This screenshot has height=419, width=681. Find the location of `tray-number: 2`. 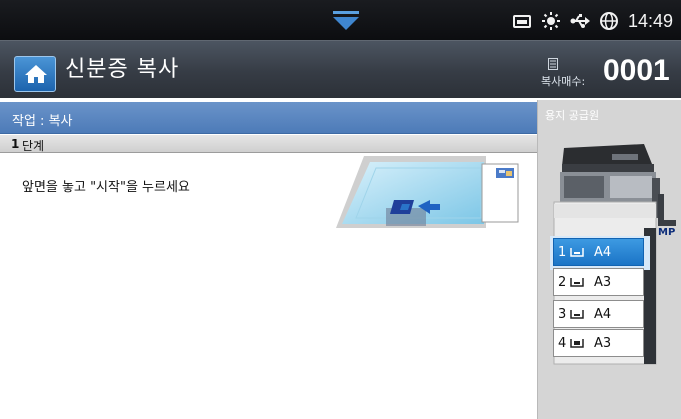

tray-number: 2 is located at coordinates (562, 282).